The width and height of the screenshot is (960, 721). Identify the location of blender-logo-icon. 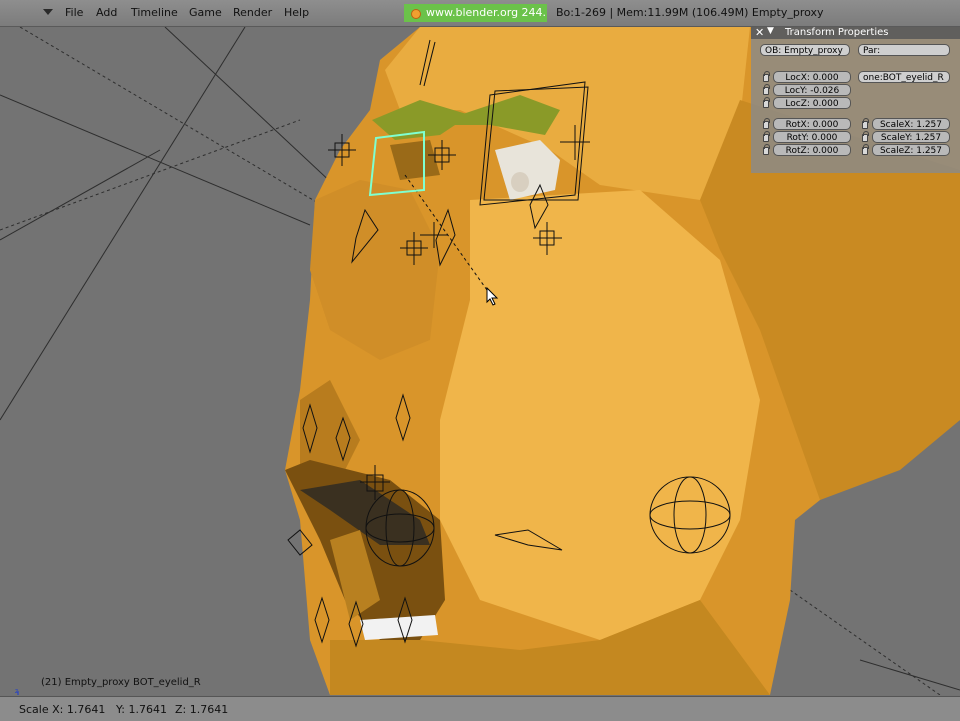
(416, 14).